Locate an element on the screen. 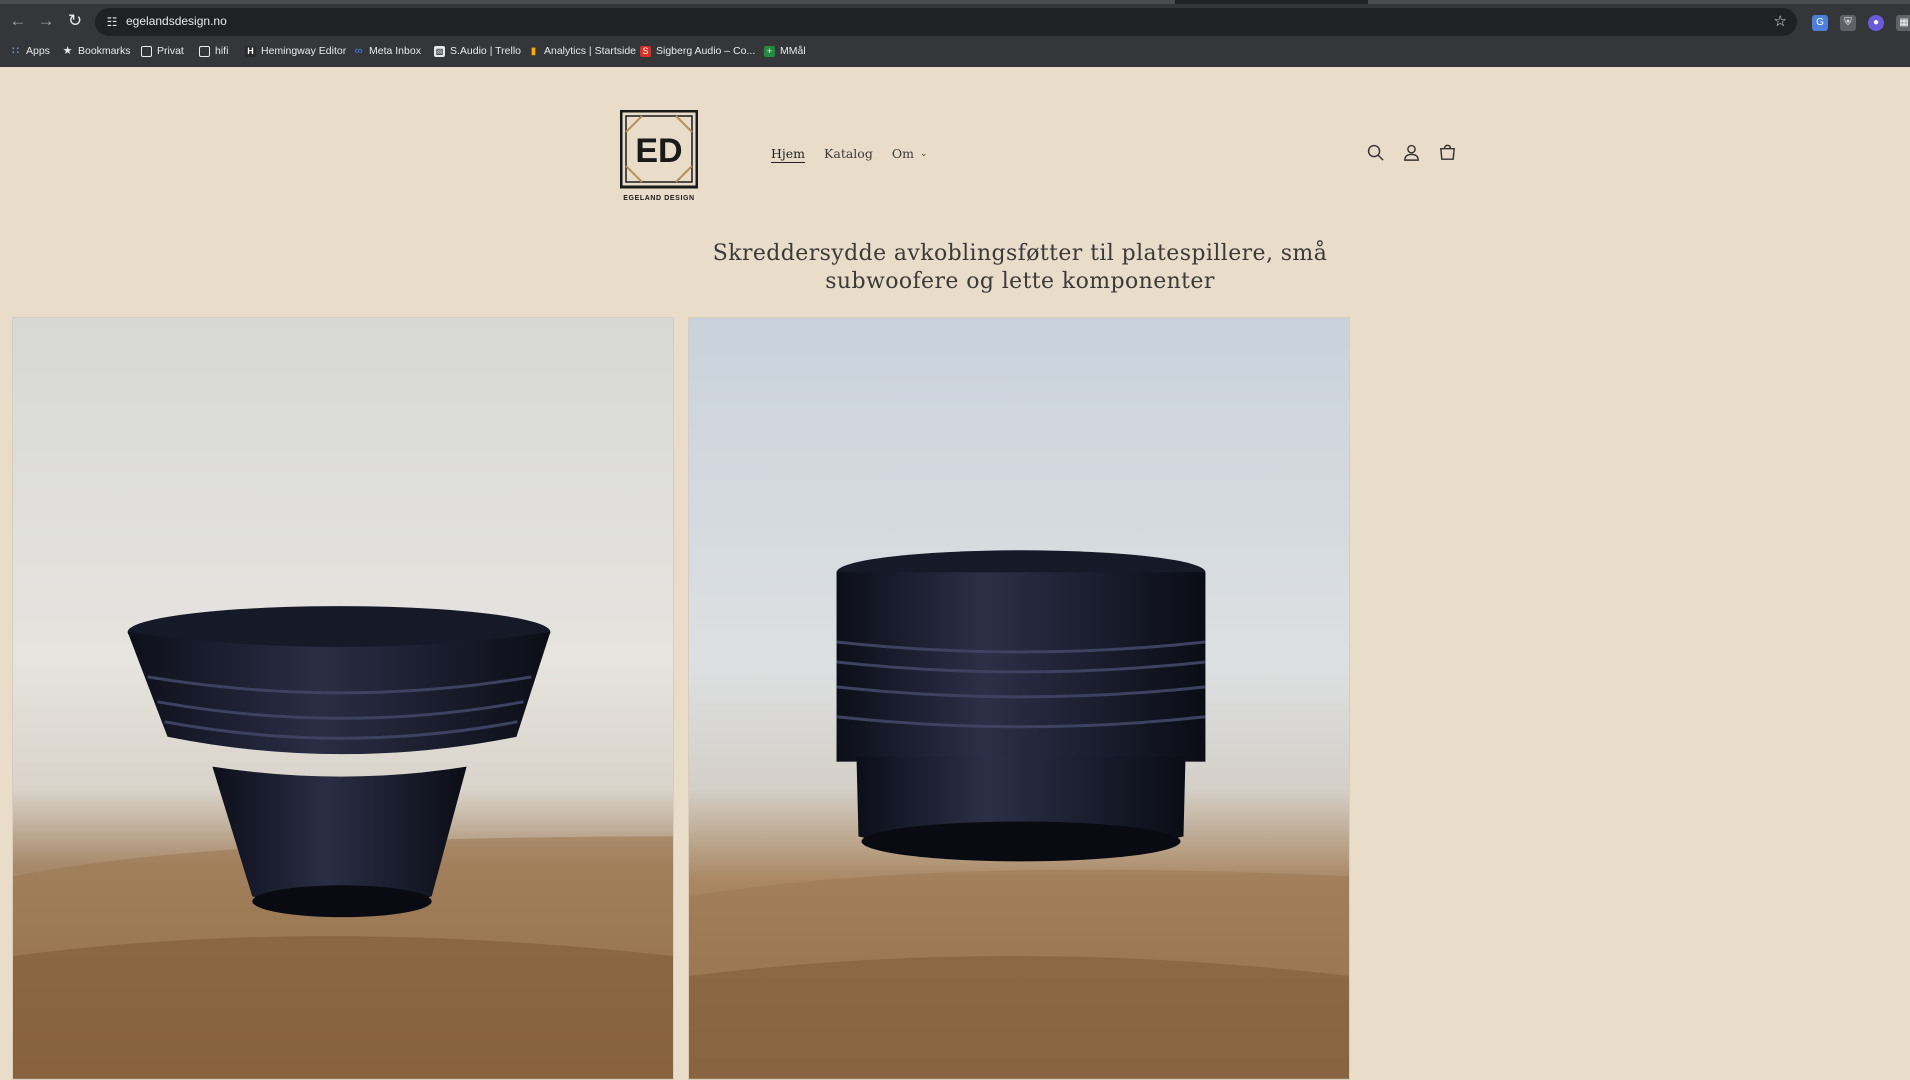  analytics-icon: ▮ is located at coordinates (533, 51).